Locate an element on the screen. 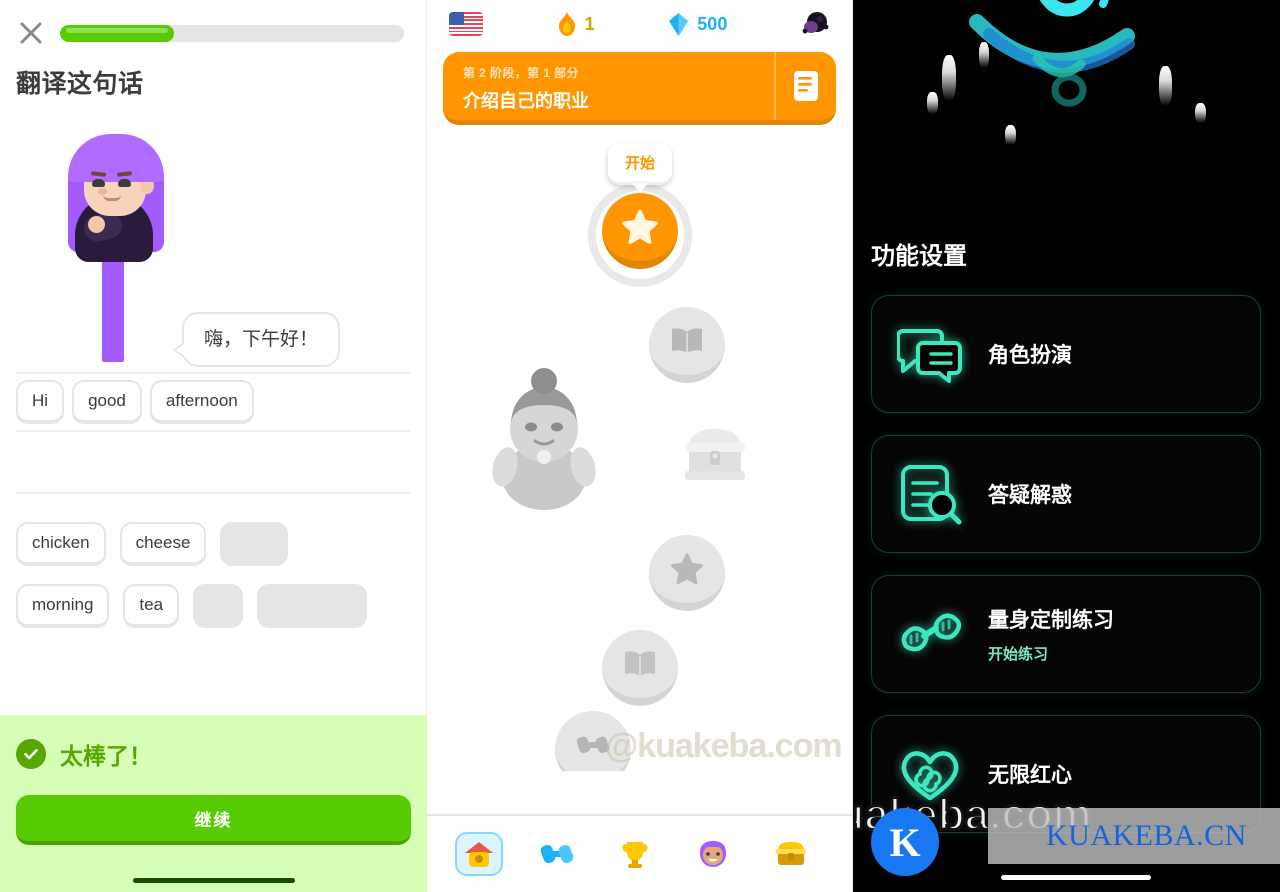  answer-area: Hi good afternoon is located at coordinates (213, 433).